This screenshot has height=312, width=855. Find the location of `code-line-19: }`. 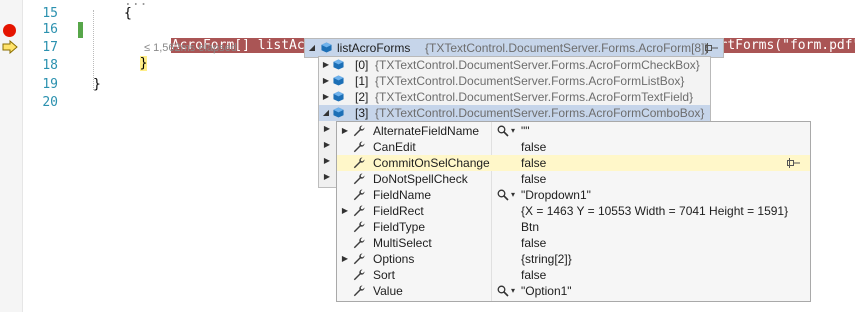

code-line-19: } is located at coordinates (97, 85).